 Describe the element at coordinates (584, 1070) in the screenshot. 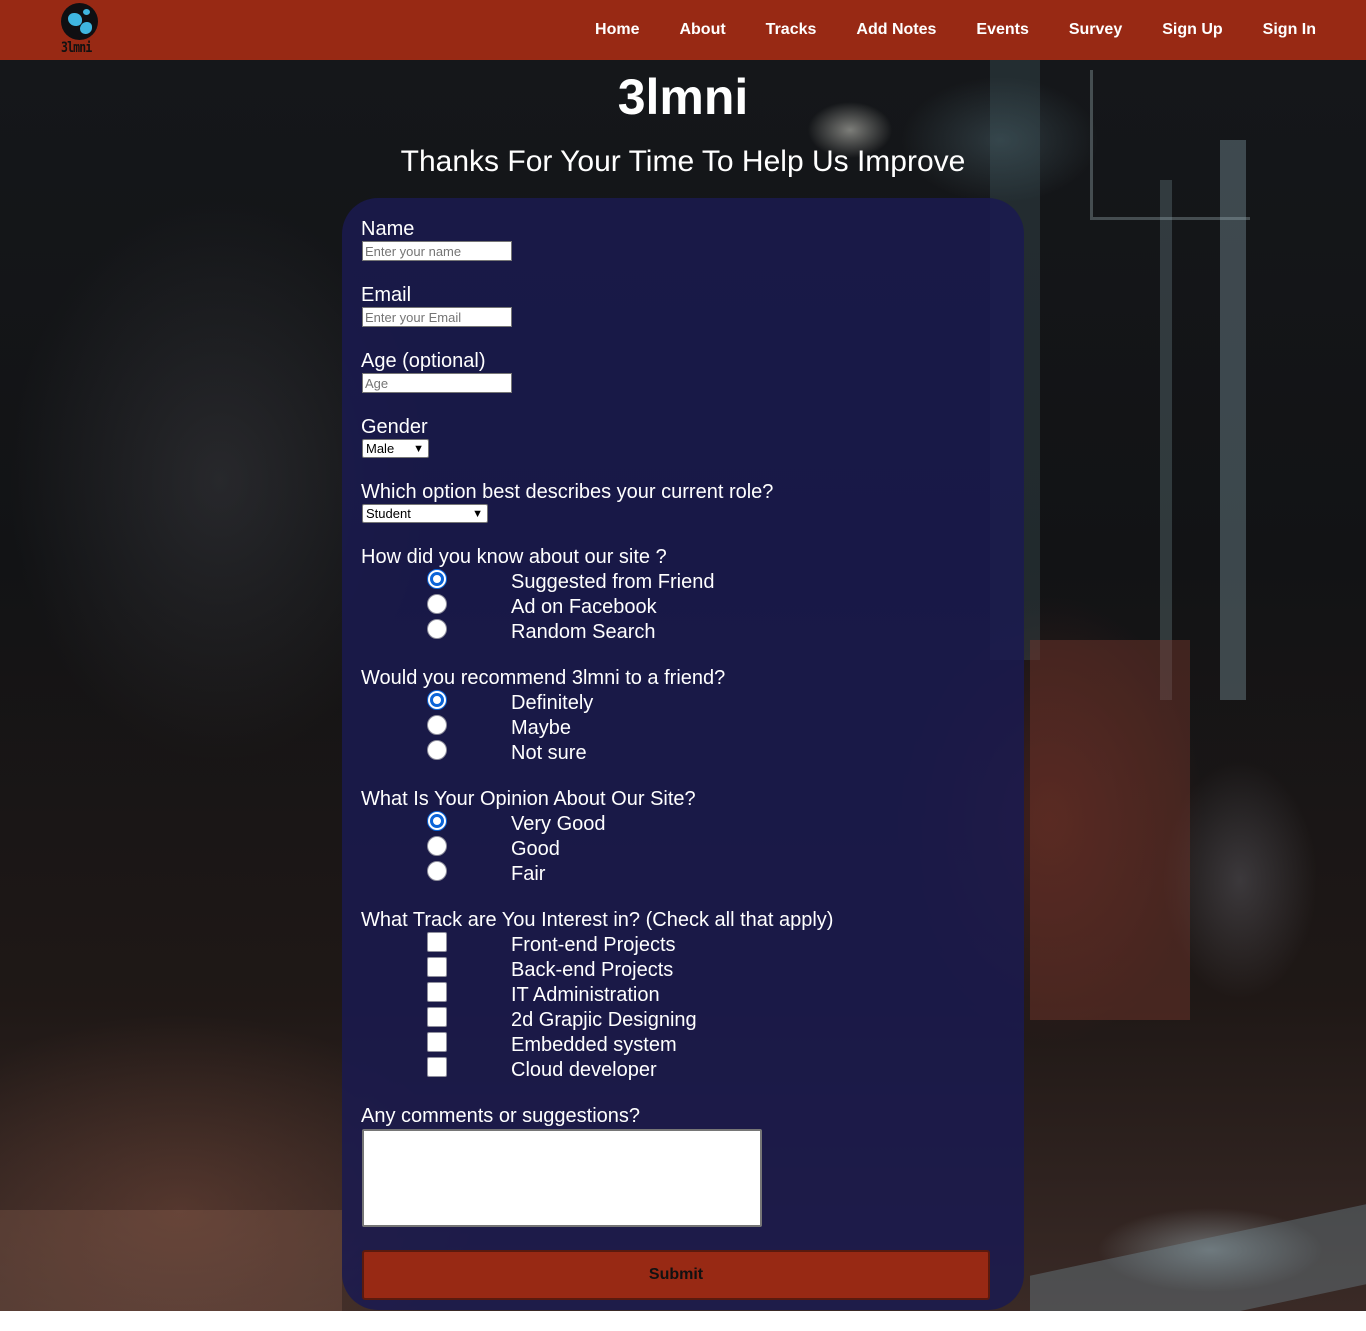

I see `track-option-cloud: Cloud developer` at that location.